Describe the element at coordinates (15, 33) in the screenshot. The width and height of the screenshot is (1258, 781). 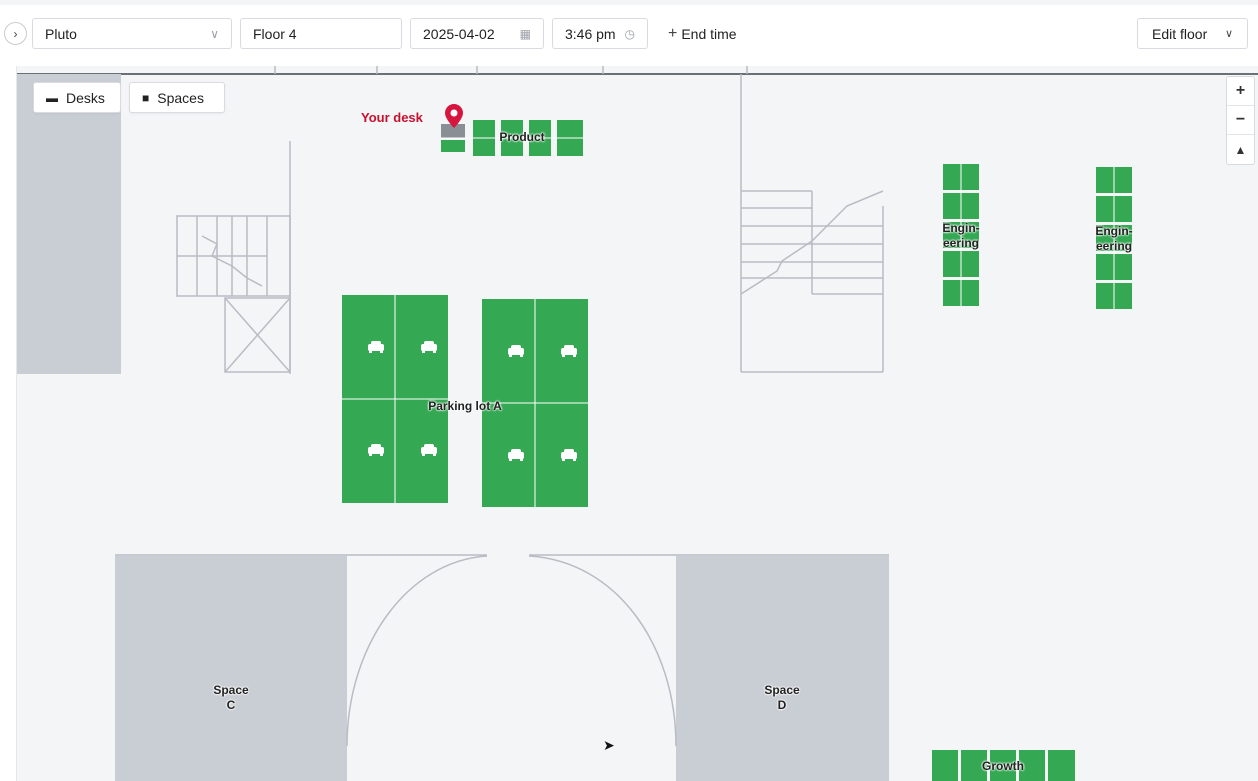
I see `chevron-right-icon: ›` at that location.